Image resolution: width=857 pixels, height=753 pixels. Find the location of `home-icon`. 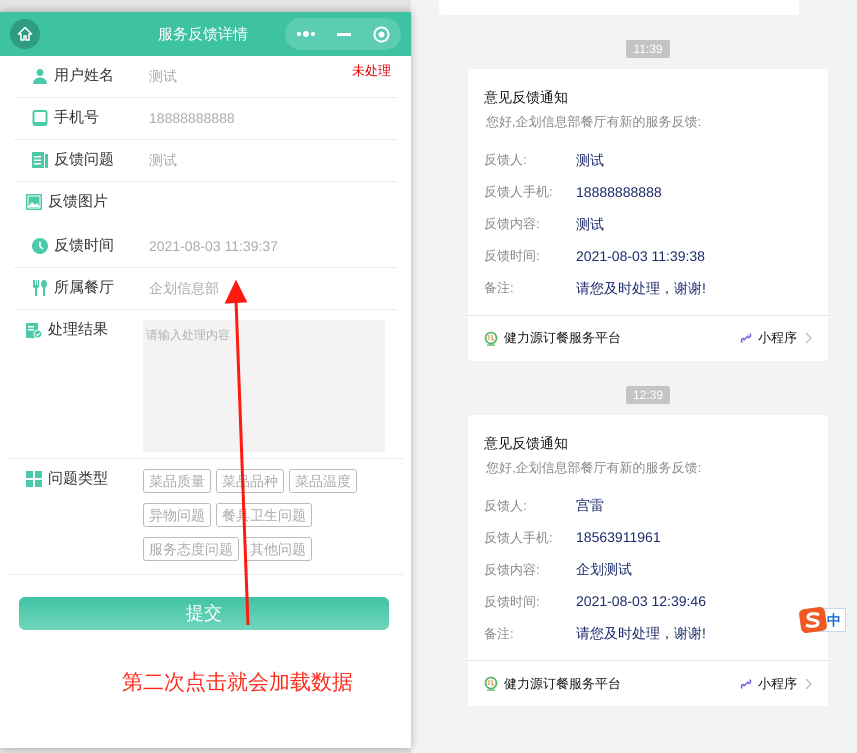

home-icon is located at coordinates (25, 34).